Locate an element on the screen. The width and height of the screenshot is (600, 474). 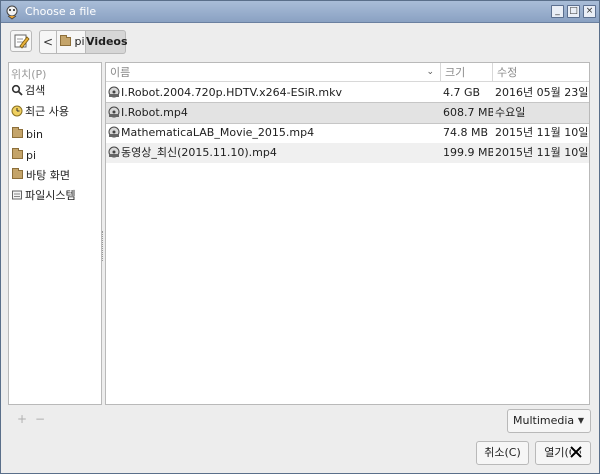
type-location-button is located at coordinates (21, 41).